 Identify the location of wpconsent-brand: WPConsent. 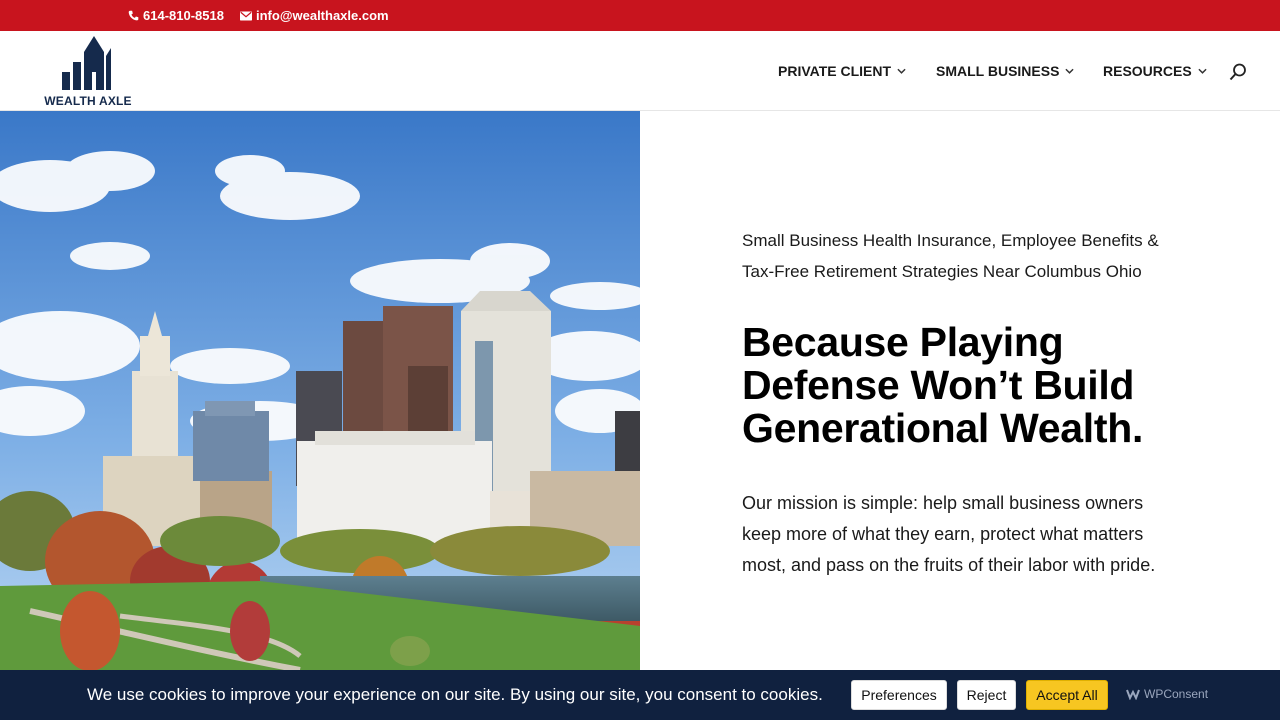
(1167, 694).